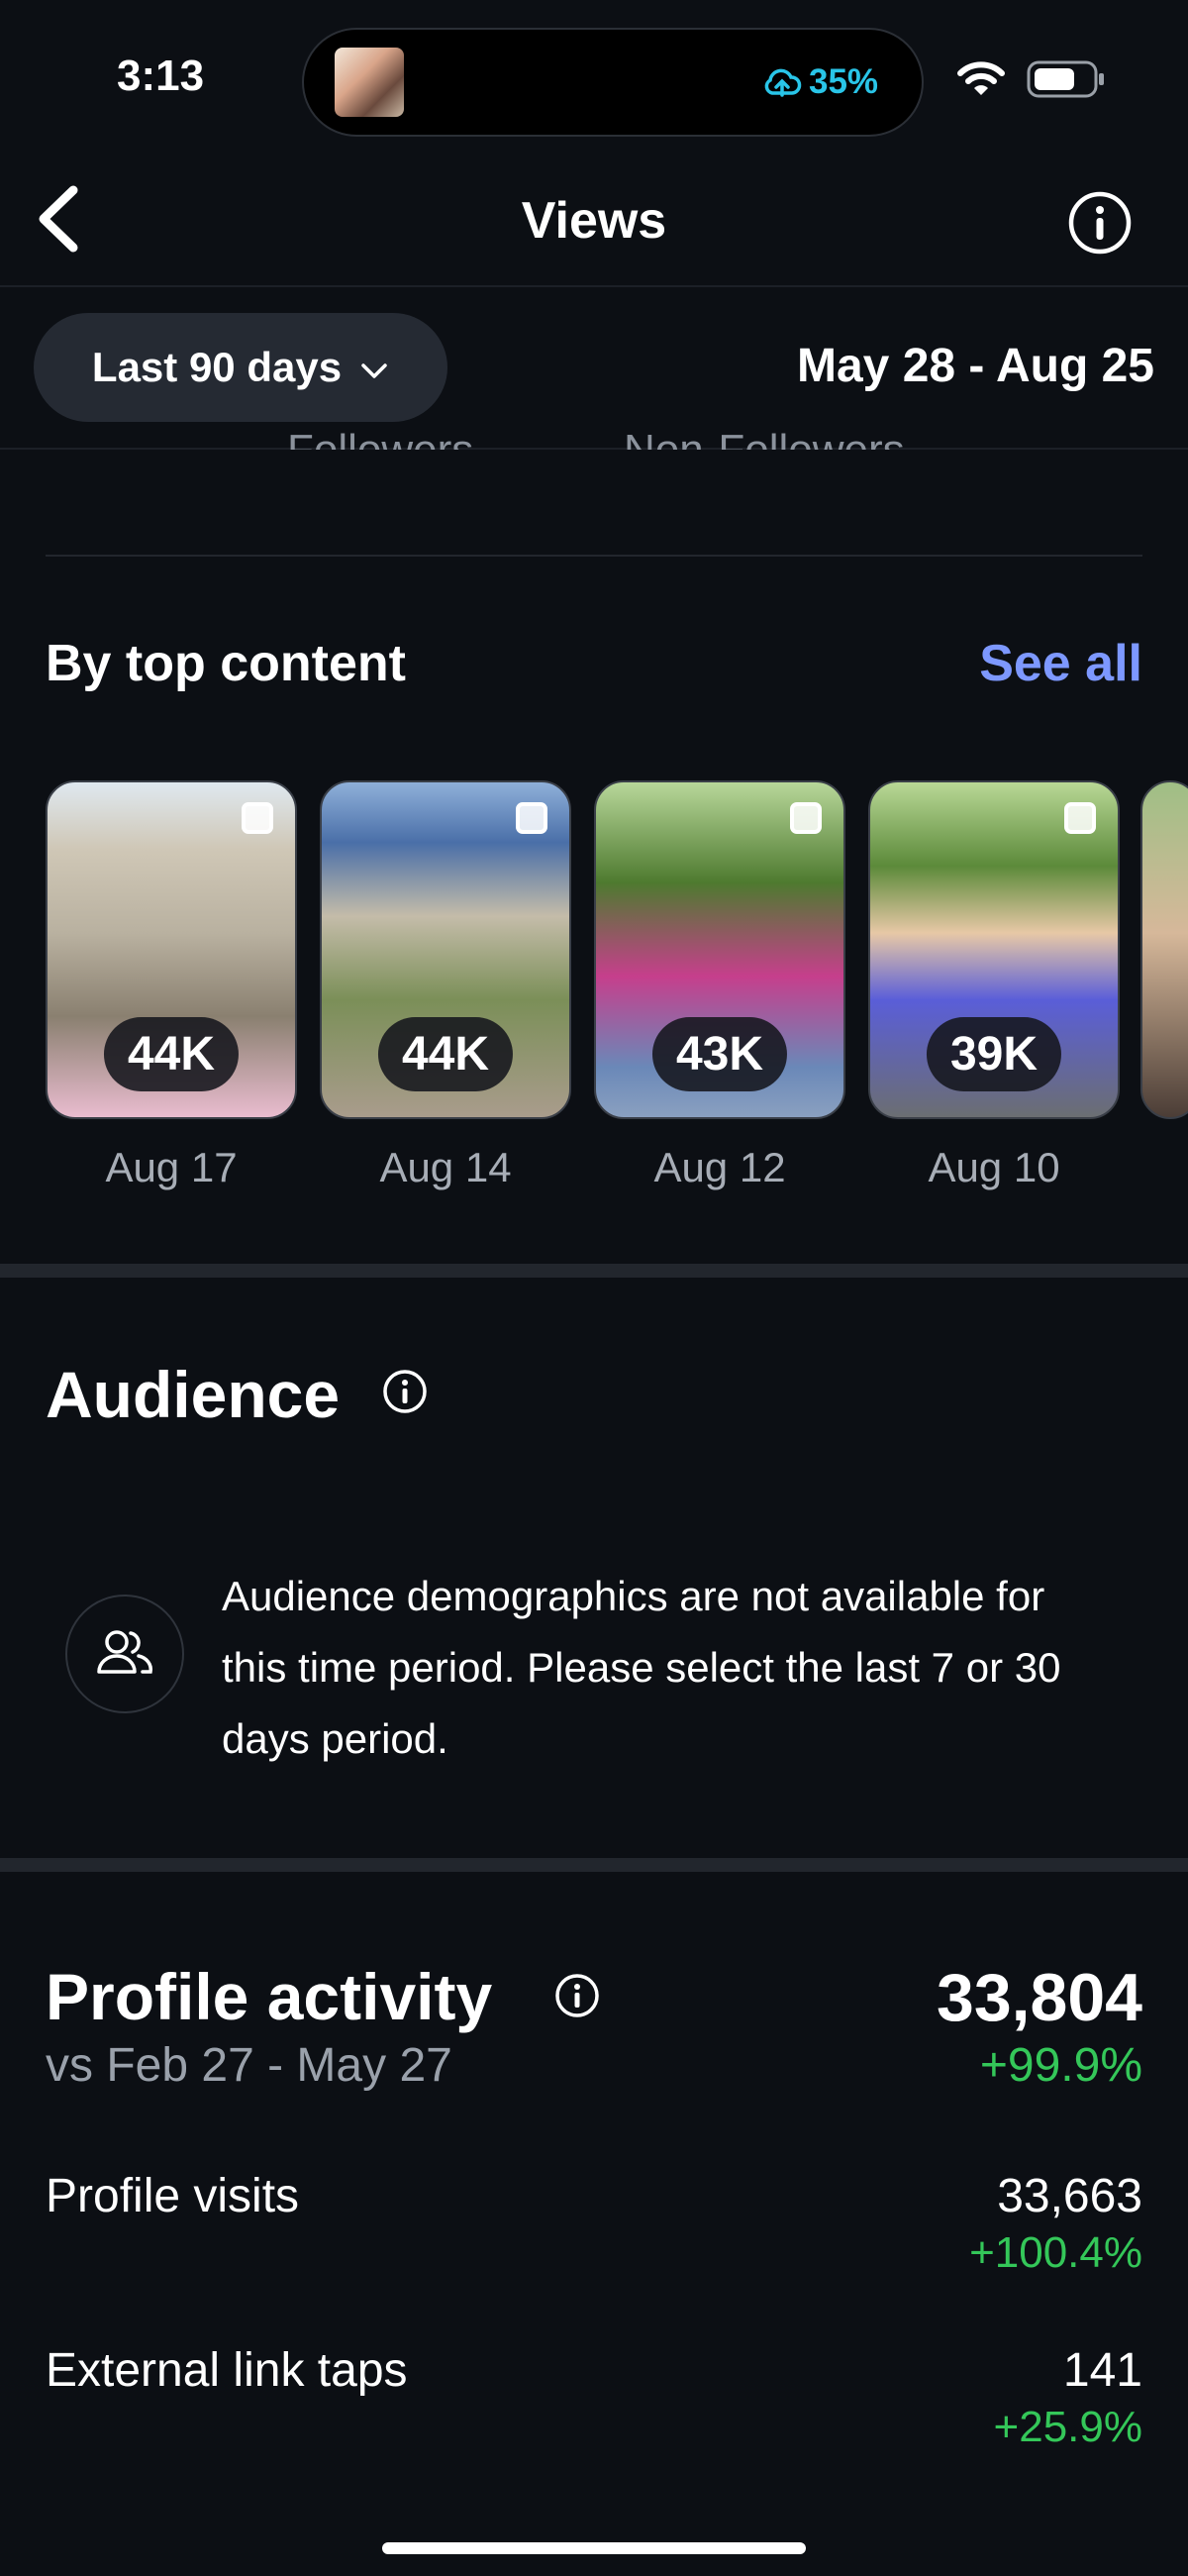 The image size is (1188, 2576). I want to click on content-date: Aug 14, so click(446, 1167).